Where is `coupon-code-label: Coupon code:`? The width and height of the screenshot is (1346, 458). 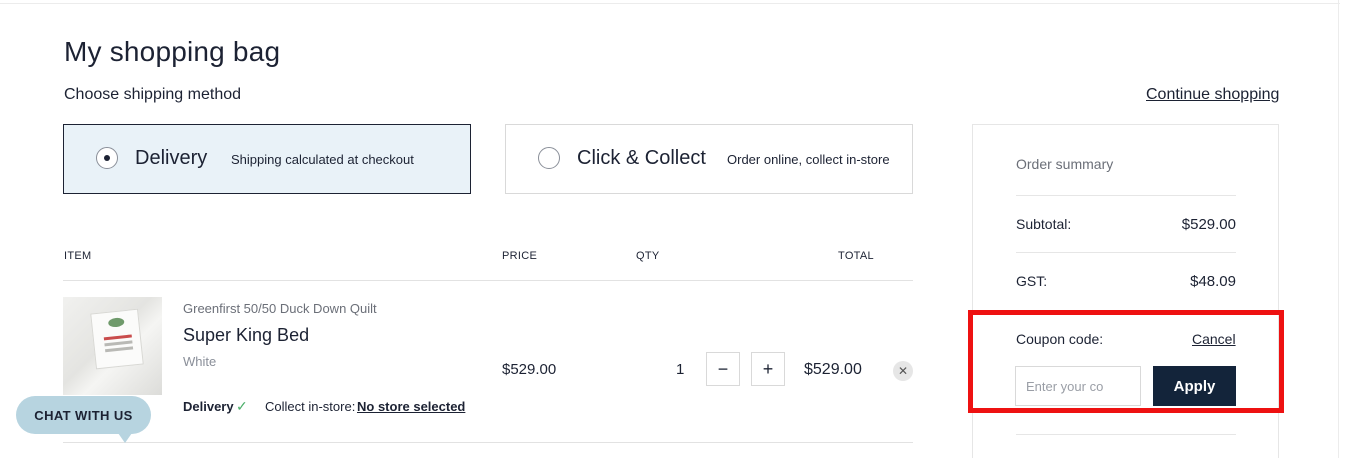
coupon-code-label: Coupon code: is located at coordinates (1060, 339).